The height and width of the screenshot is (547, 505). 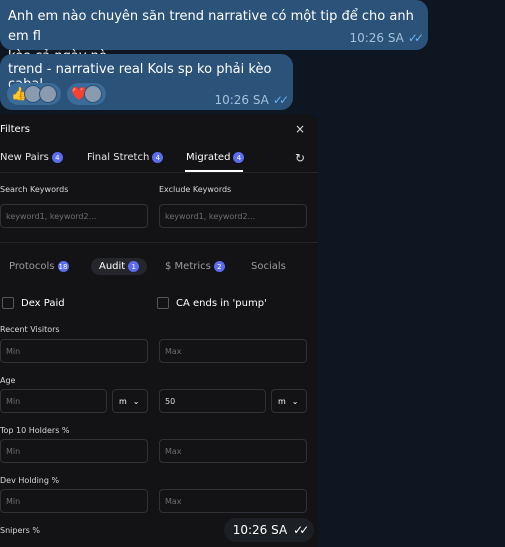 I want to click on age-max-input, so click(x=212, y=401).